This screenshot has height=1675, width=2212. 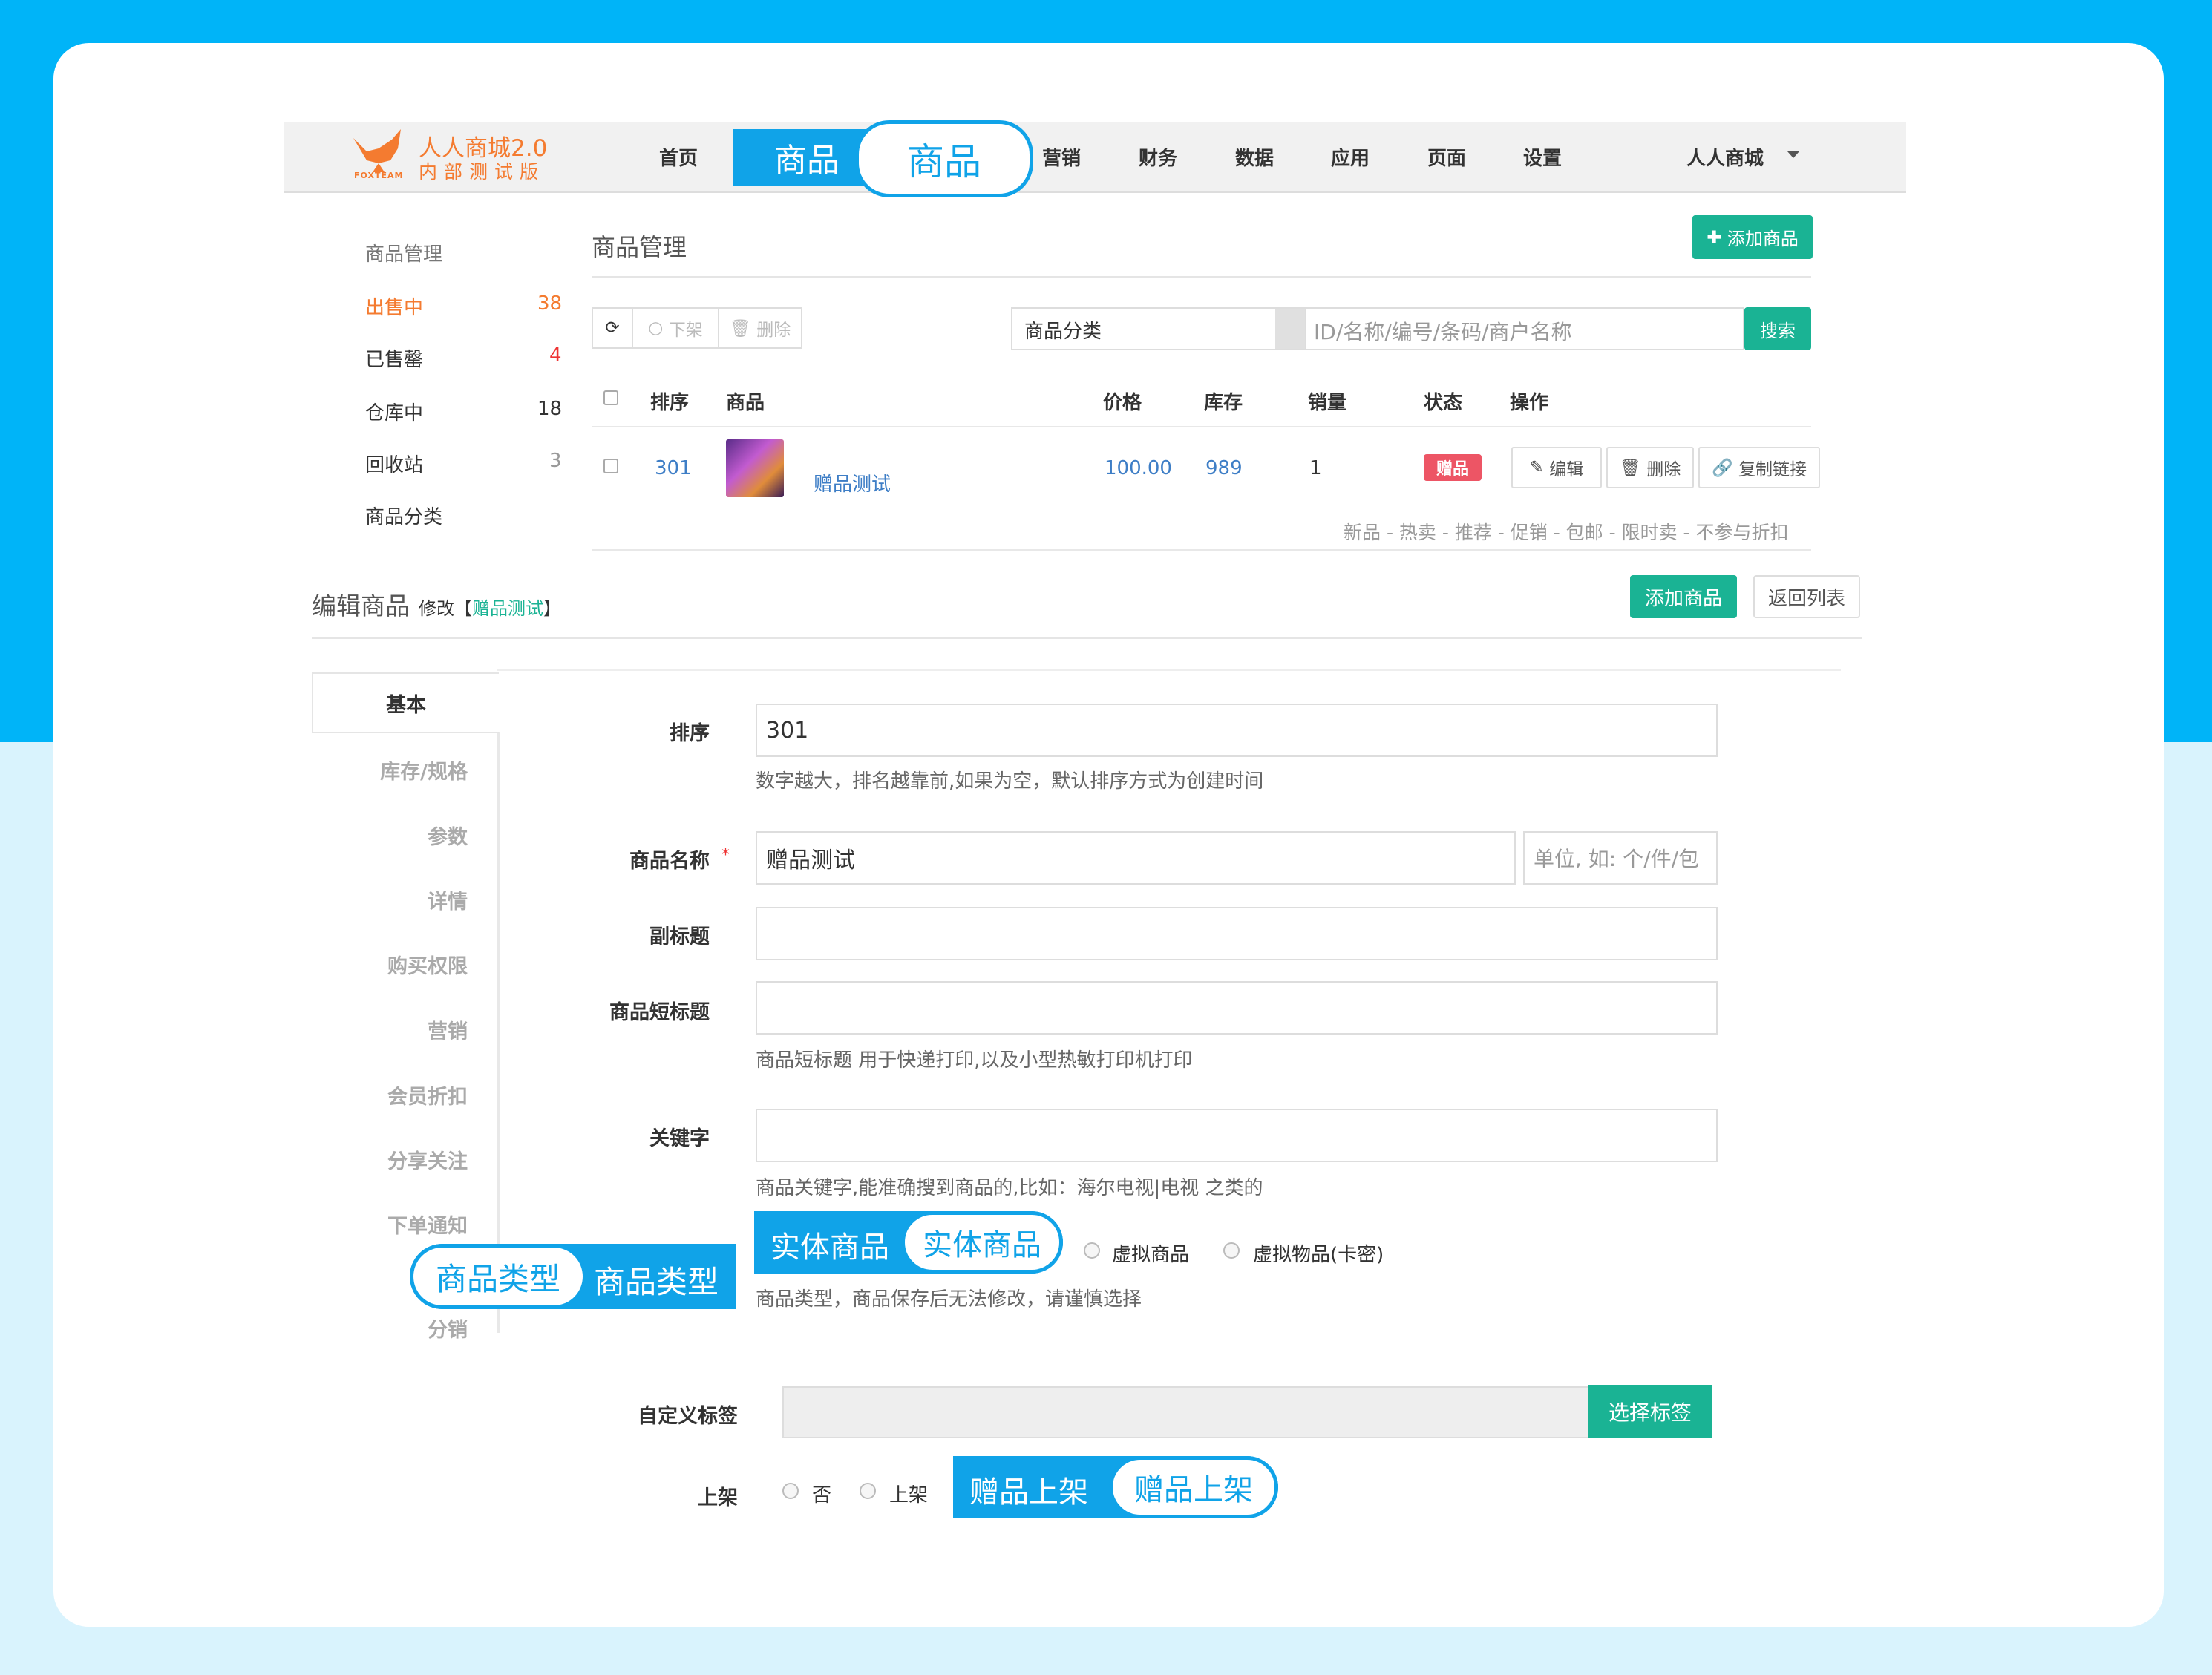 What do you see at coordinates (1223, 401) in the screenshot?
I see `col-stock: 库存` at bounding box center [1223, 401].